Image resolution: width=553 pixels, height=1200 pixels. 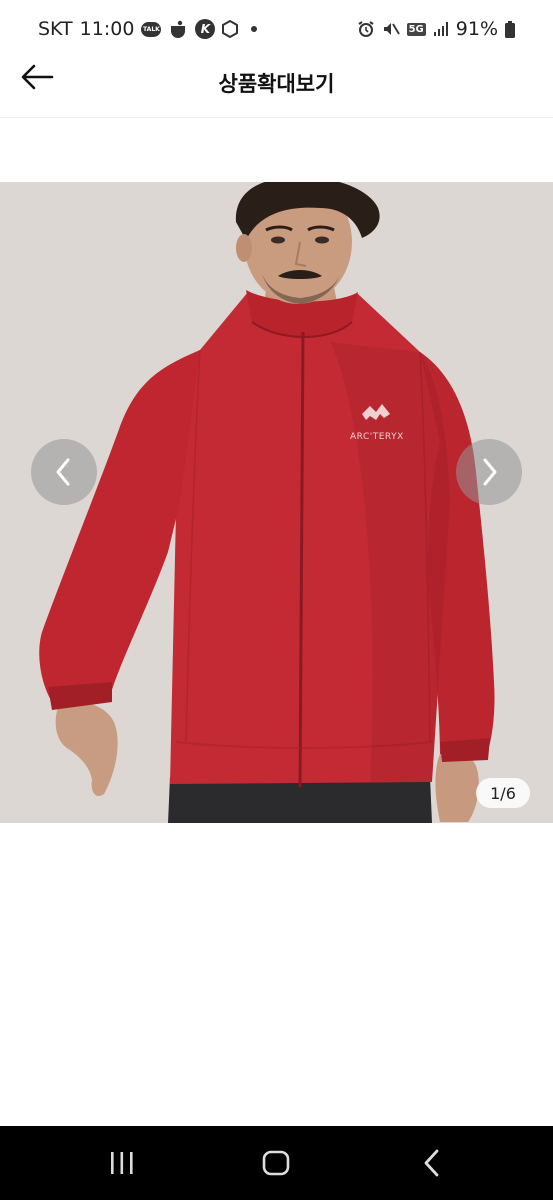 What do you see at coordinates (377, 437) in the screenshot?
I see `brand-logo-text: ARC'TERYX` at bounding box center [377, 437].